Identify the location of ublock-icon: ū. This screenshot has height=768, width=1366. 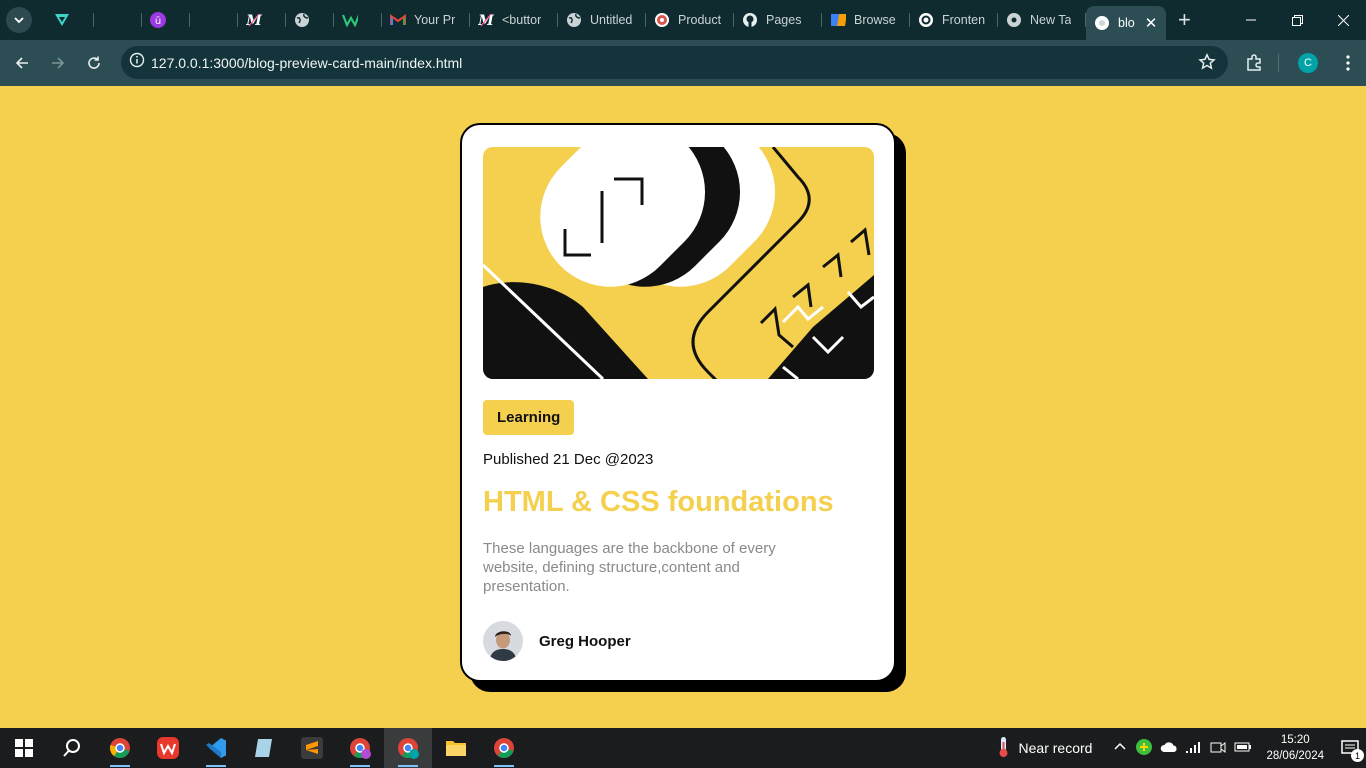
(158, 20).